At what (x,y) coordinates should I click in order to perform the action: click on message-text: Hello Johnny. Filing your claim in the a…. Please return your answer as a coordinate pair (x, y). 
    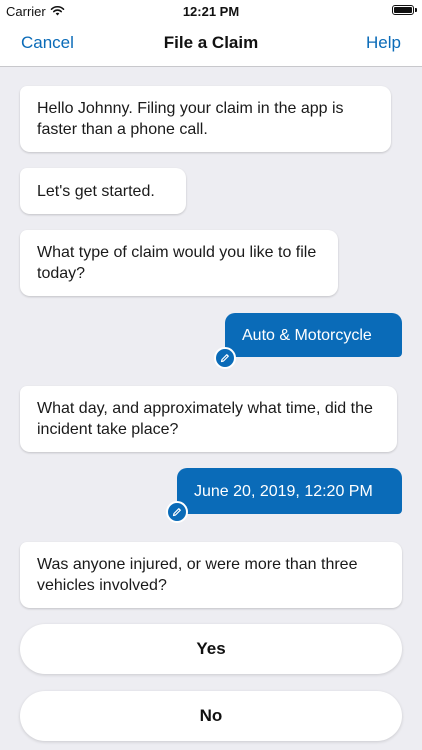
    Looking at the image, I should click on (190, 119).